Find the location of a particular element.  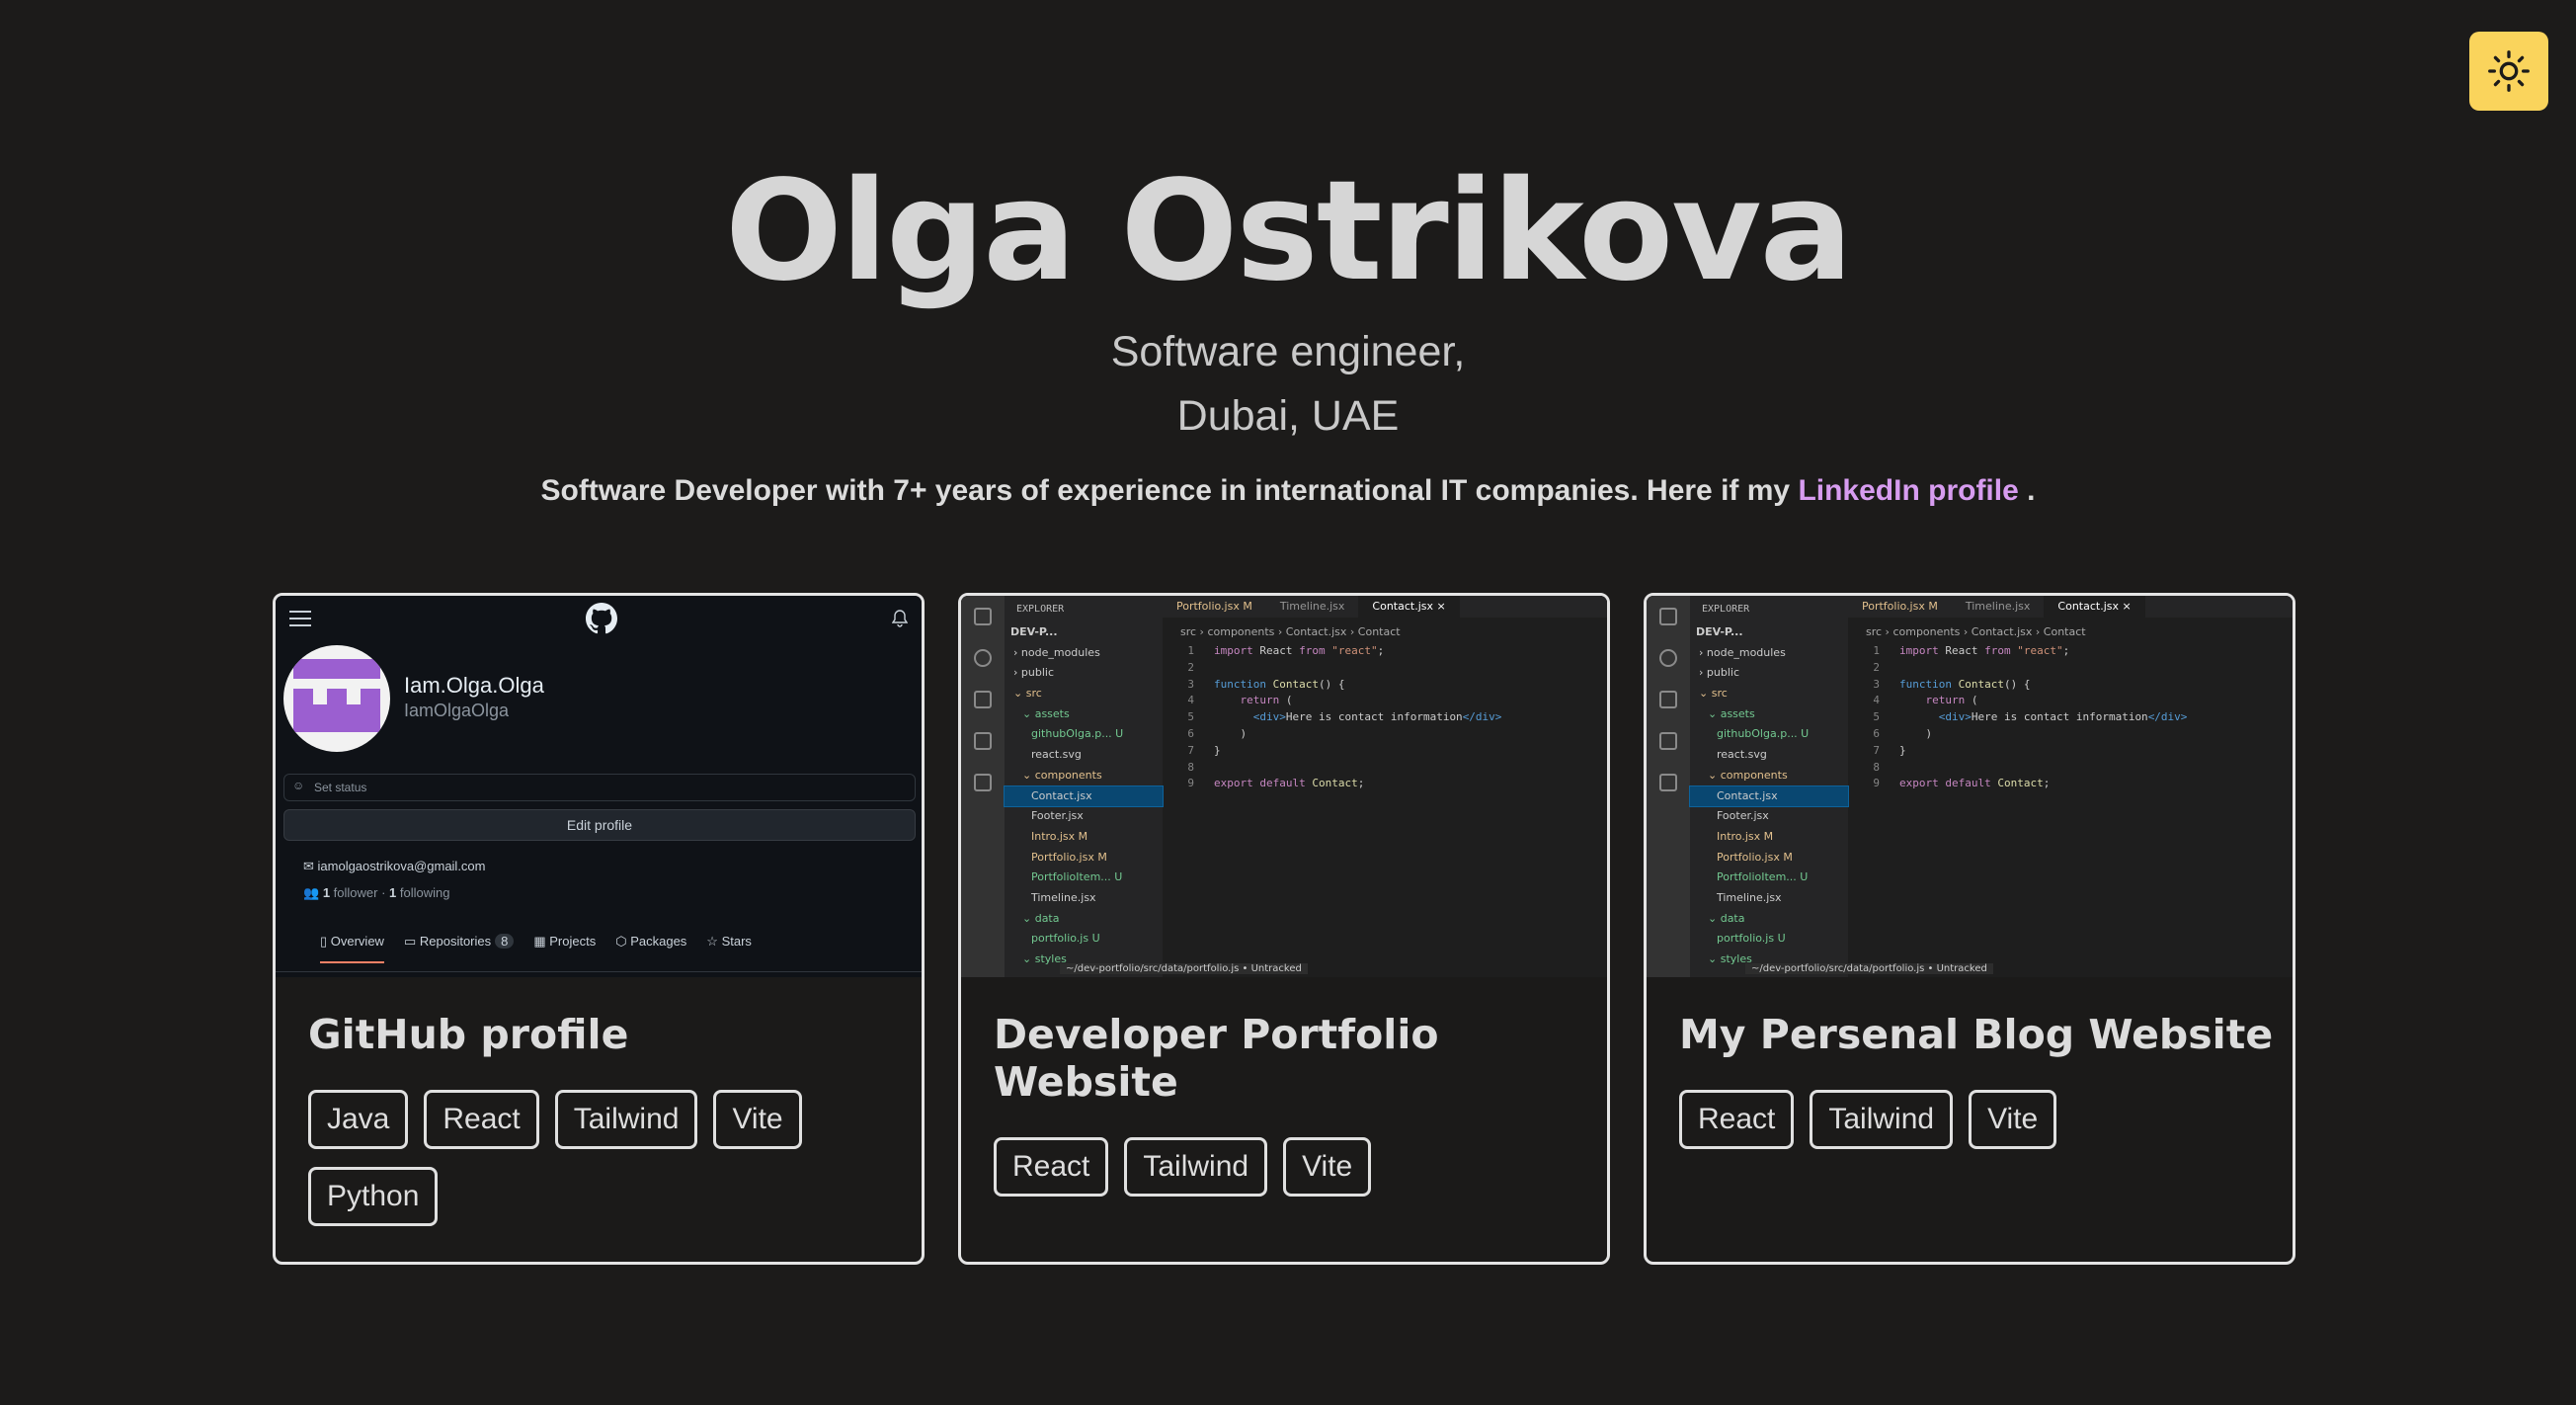

email-text: iamolgaostrikova@gmail.com is located at coordinates (401, 866).